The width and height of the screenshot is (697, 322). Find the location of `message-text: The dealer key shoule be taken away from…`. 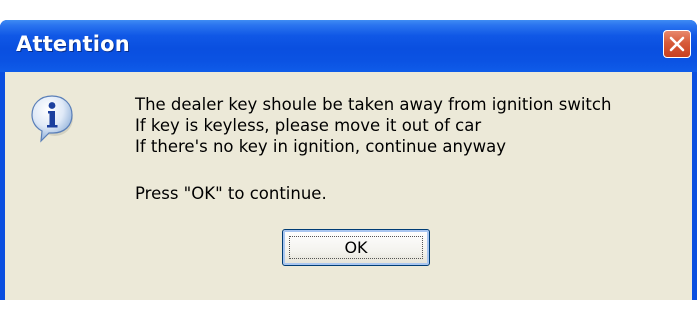

message-text: The dealer key shoule be taken away from… is located at coordinates (373, 125).